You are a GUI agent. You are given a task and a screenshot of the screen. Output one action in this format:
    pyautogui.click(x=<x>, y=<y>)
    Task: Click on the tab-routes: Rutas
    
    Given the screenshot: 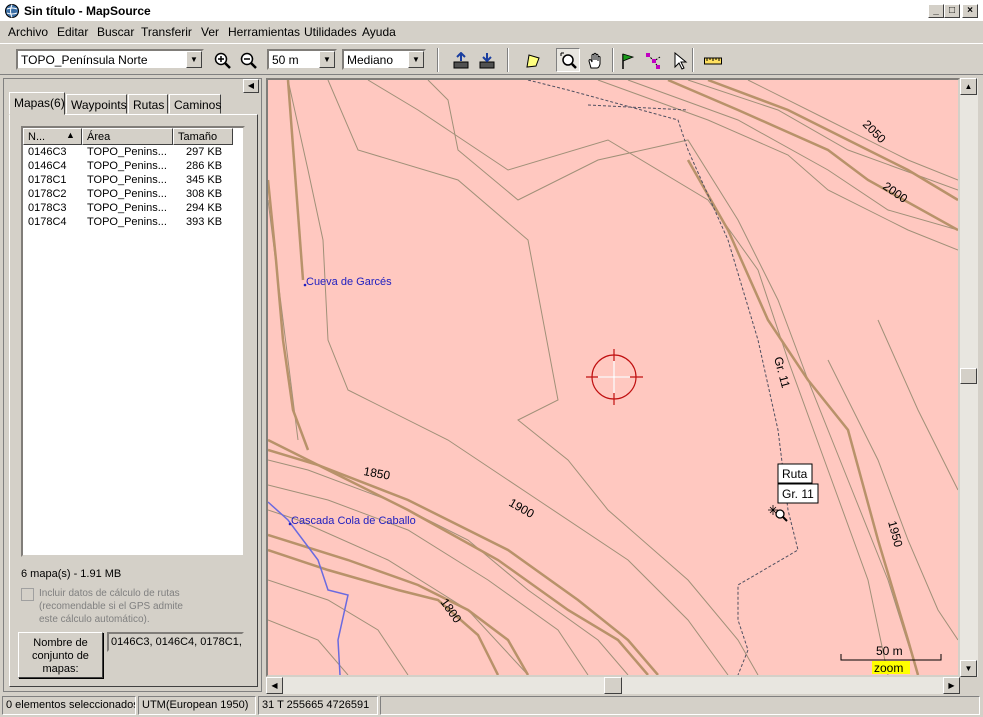 What is the action you would take?
    pyautogui.click(x=148, y=104)
    